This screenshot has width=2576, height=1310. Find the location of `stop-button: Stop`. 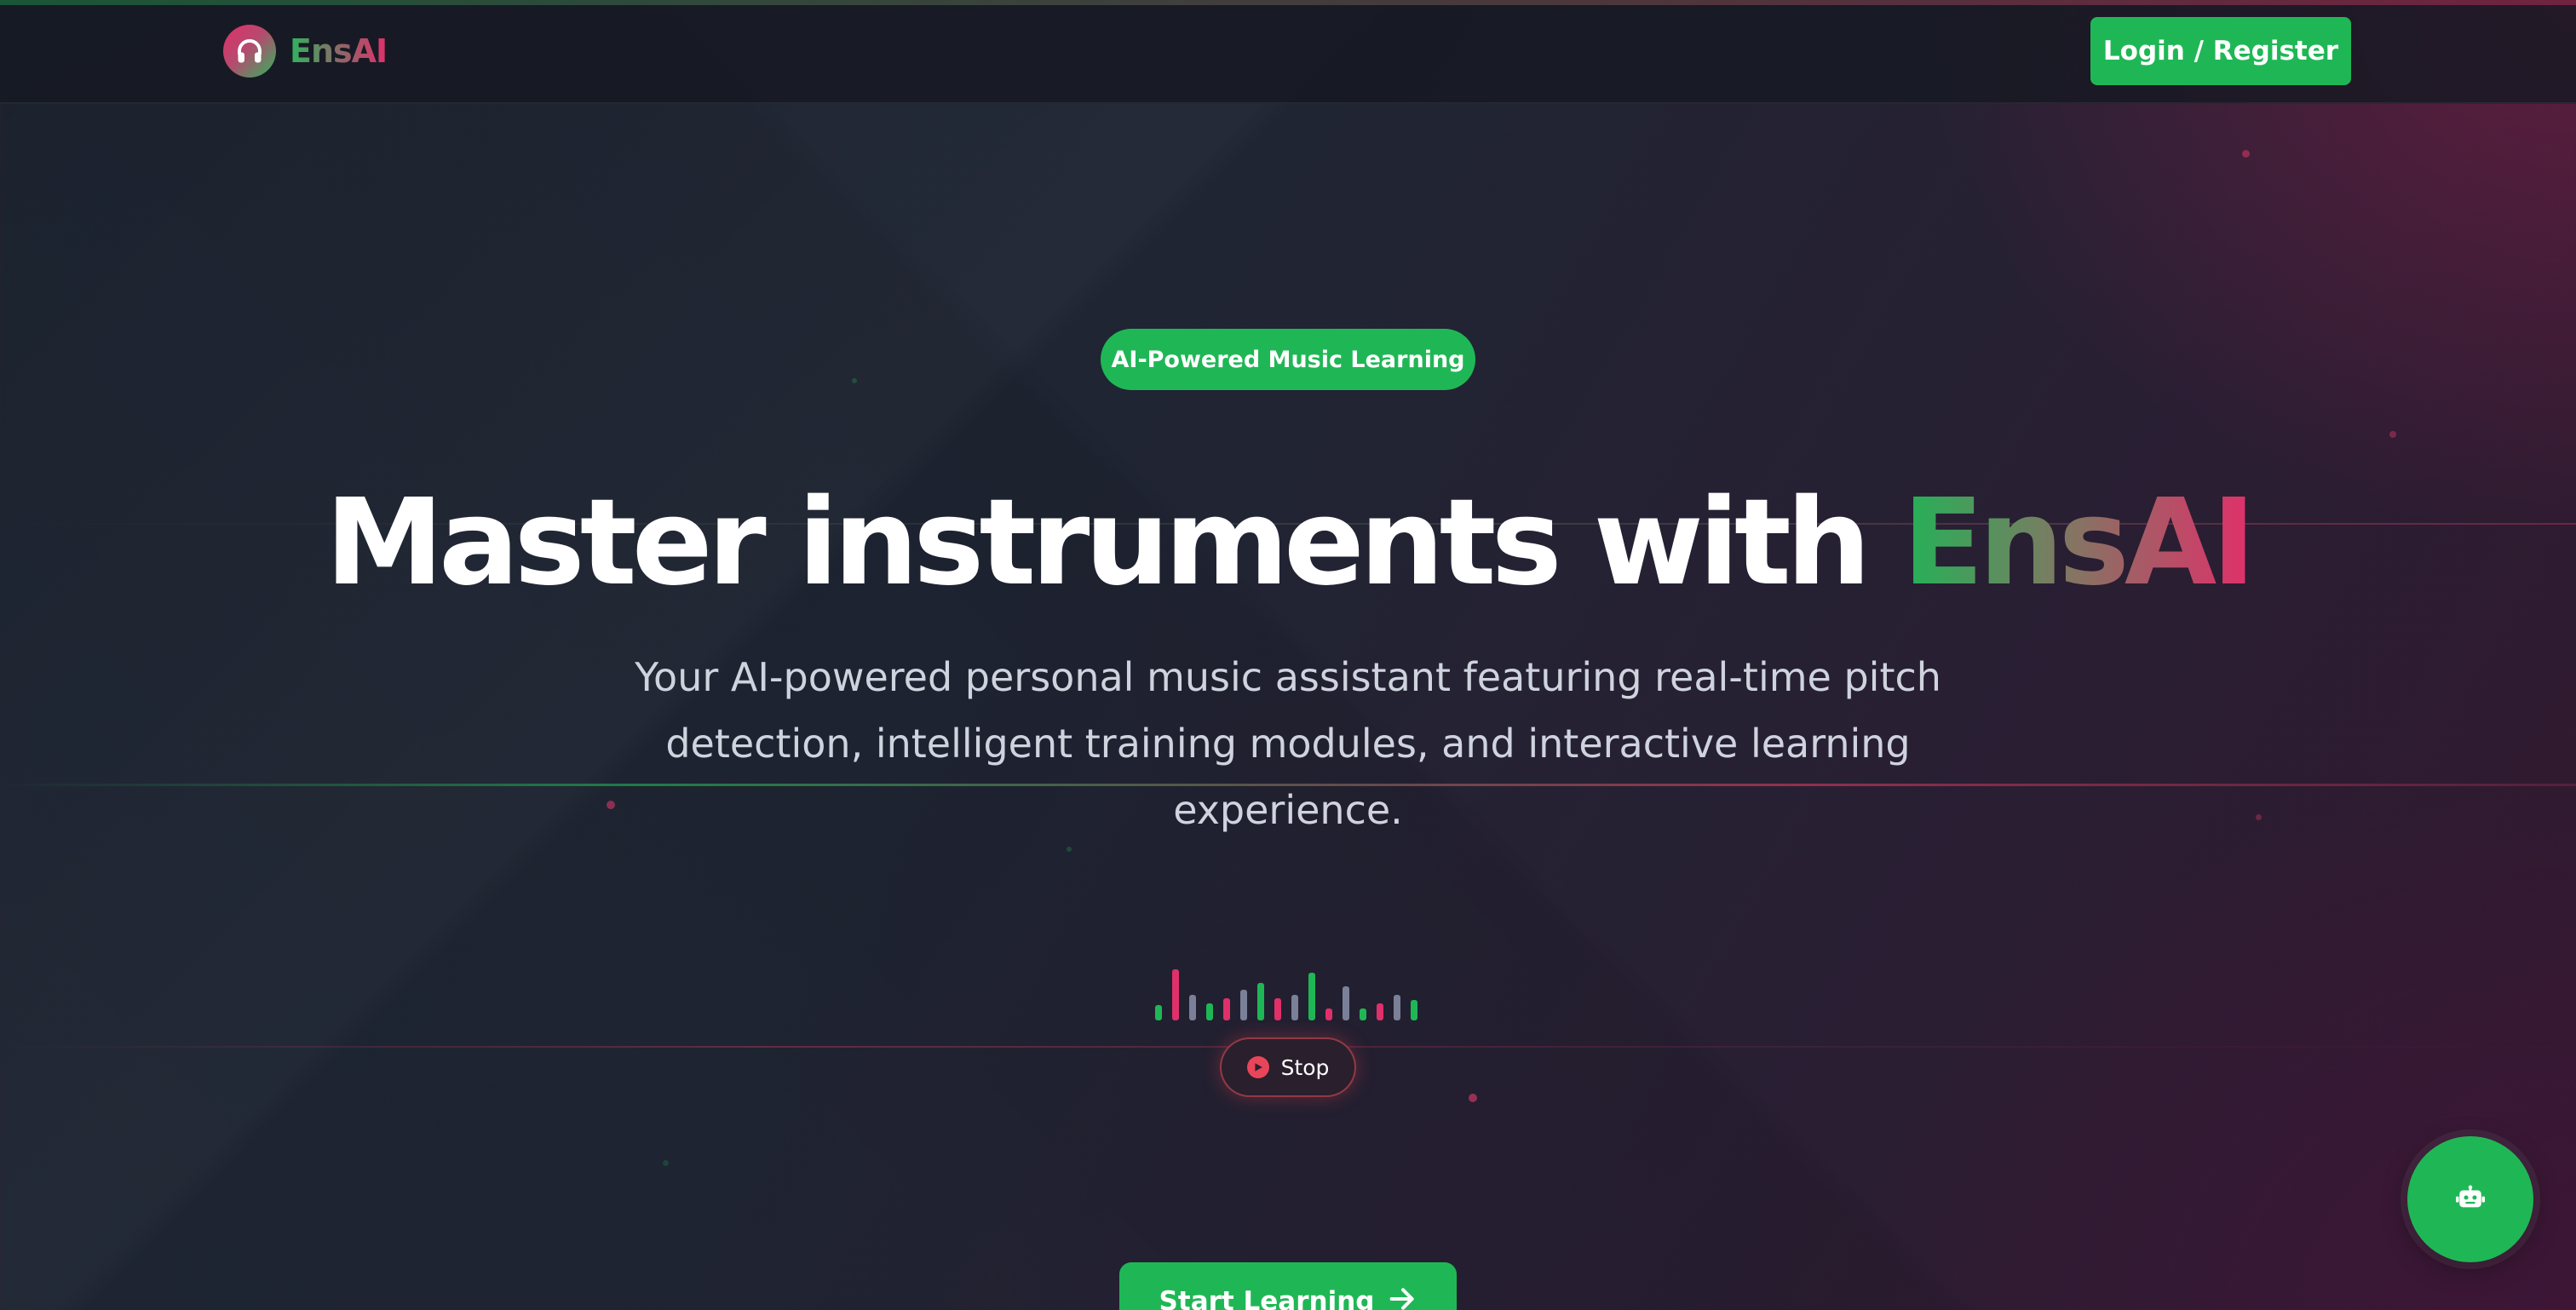

stop-button: Stop is located at coordinates (1288, 1067).